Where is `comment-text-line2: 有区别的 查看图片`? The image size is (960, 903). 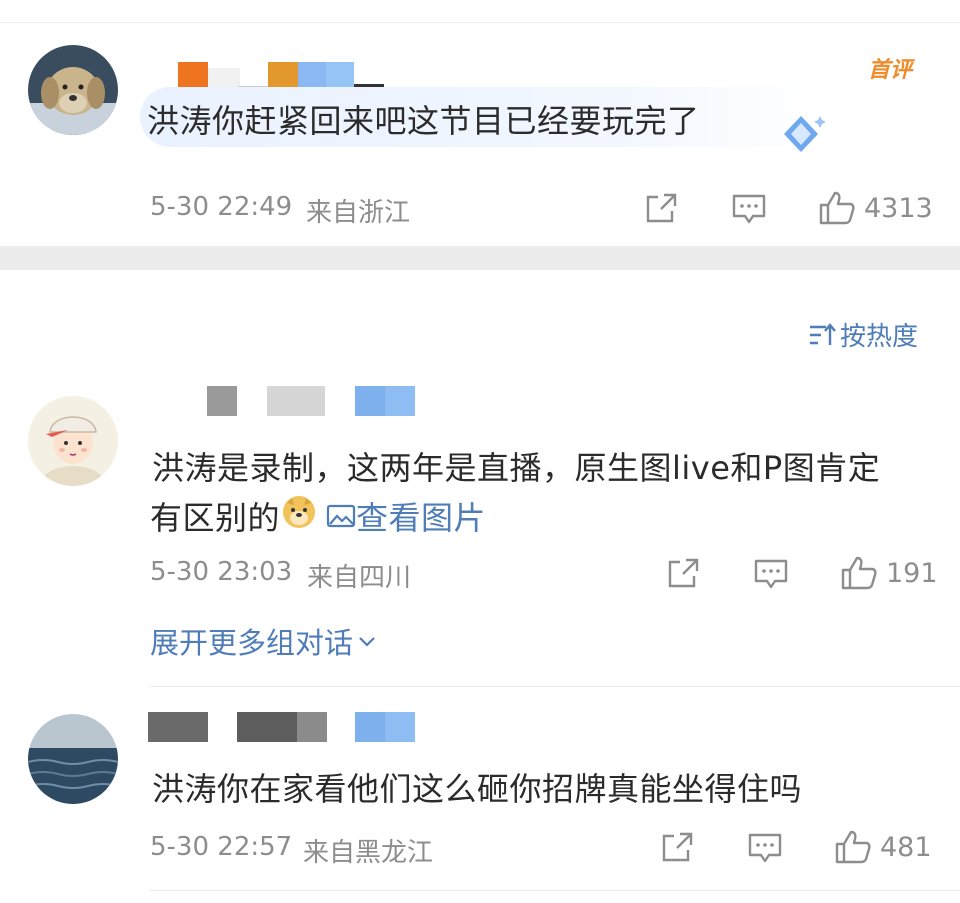
comment-text-line2: 有区别的 查看图片 is located at coordinates (318, 516).